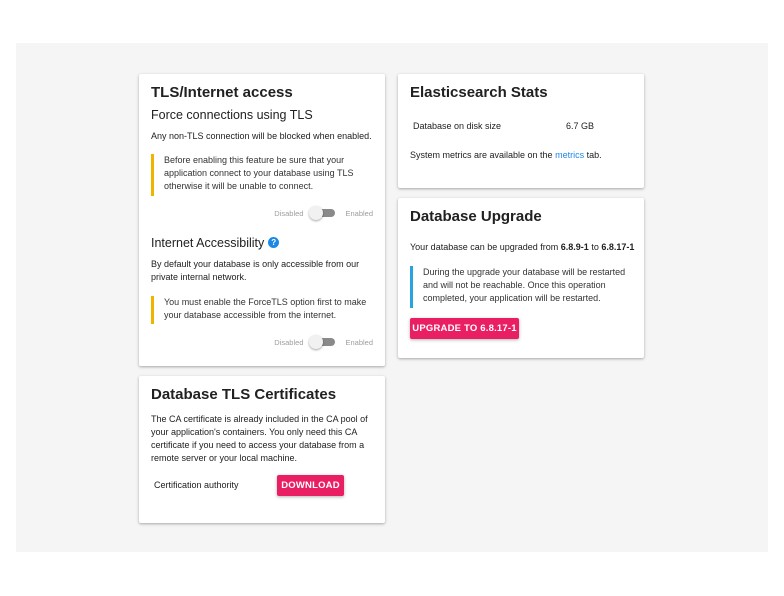 The image size is (784, 596). What do you see at coordinates (574, 247) in the screenshot?
I see `from-version: 6.8.9-1` at bounding box center [574, 247].